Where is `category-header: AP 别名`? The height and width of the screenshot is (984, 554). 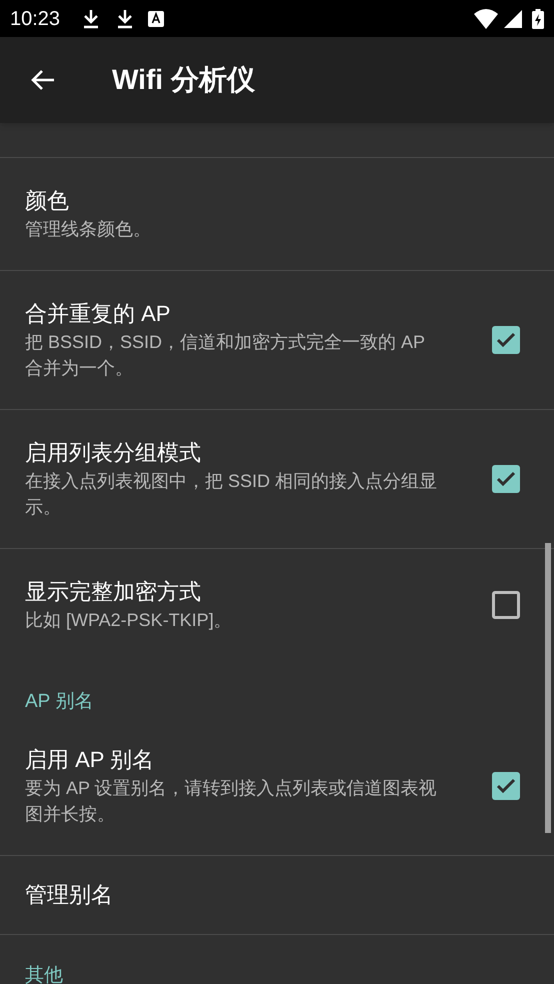
category-header: AP 别名 is located at coordinates (59, 701).